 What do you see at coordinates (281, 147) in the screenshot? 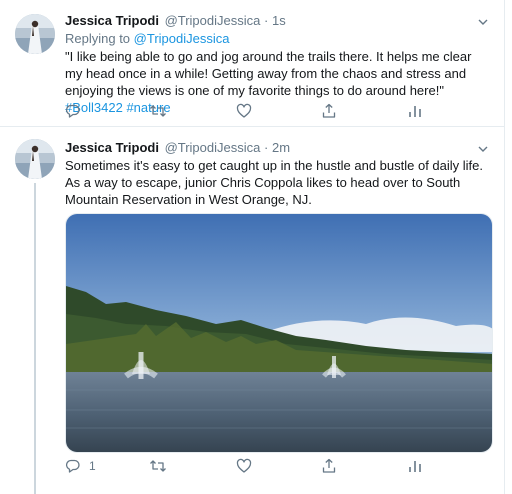
I see `tweet-time: 2m` at bounding box center [281, 147].